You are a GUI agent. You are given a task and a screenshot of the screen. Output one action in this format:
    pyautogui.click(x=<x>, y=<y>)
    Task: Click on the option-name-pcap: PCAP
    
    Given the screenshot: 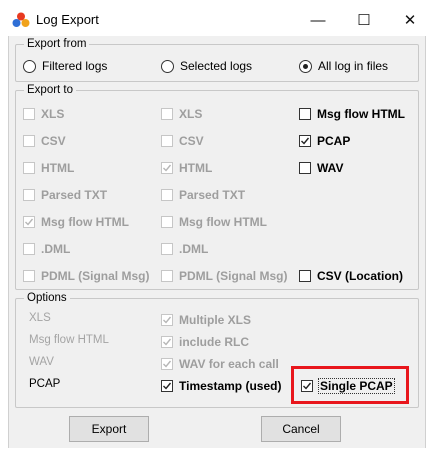 What is the action you would take?
    pyautogui.click(x=45, y=384)
    